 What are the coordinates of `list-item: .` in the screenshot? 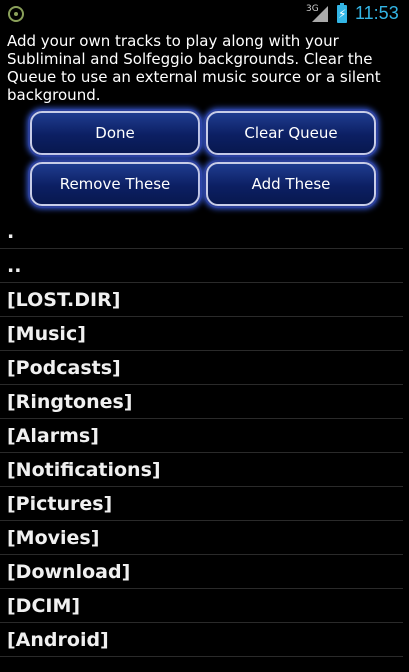 It's located at (201, 232).